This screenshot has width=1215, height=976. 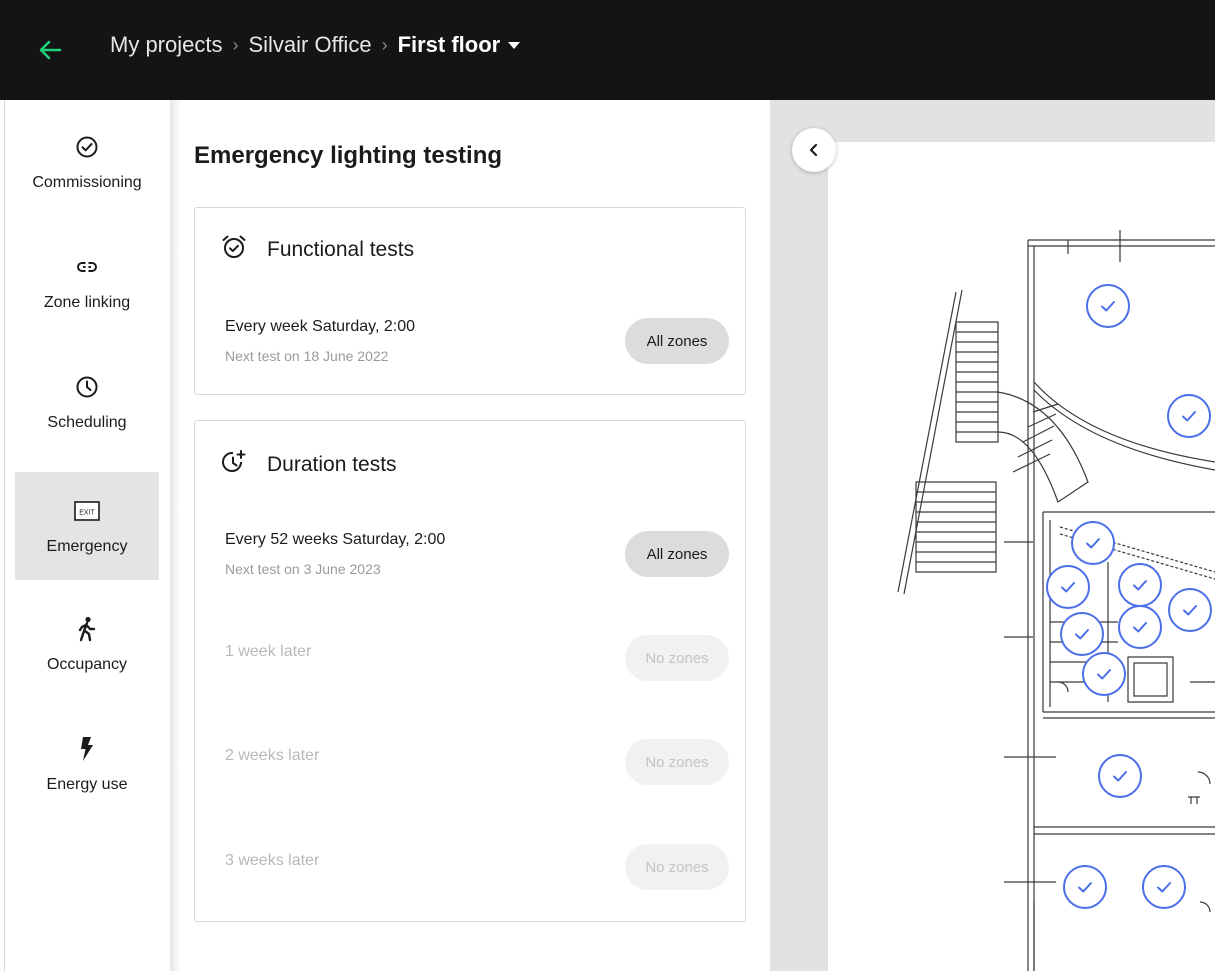 What do you see at coordinates (87, 784) in the screenshot?
I see `sidebar-item-label: Energy use` at bounding box center [87, 784].